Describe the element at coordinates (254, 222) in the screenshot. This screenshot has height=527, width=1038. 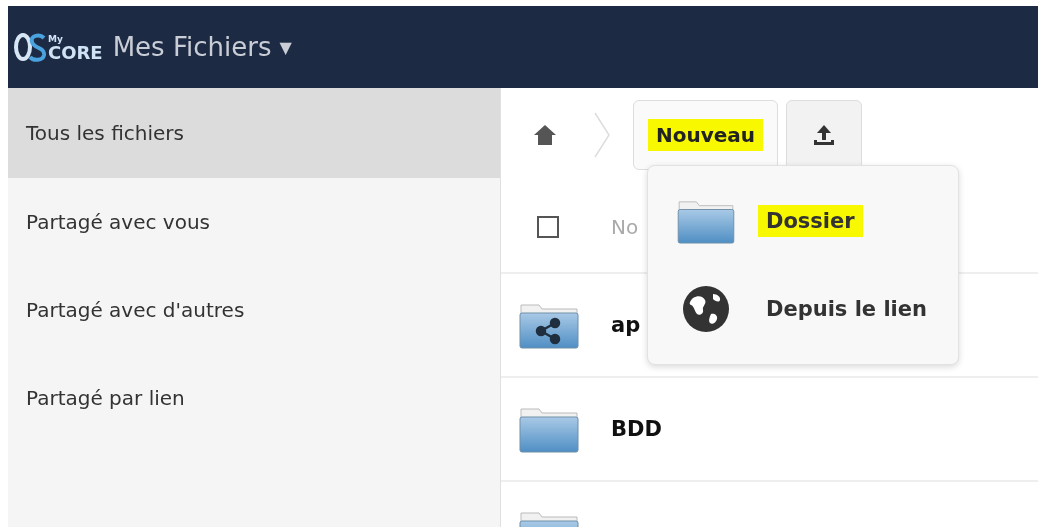
I see `sidebar-item: Partagé avec vous` at that location.